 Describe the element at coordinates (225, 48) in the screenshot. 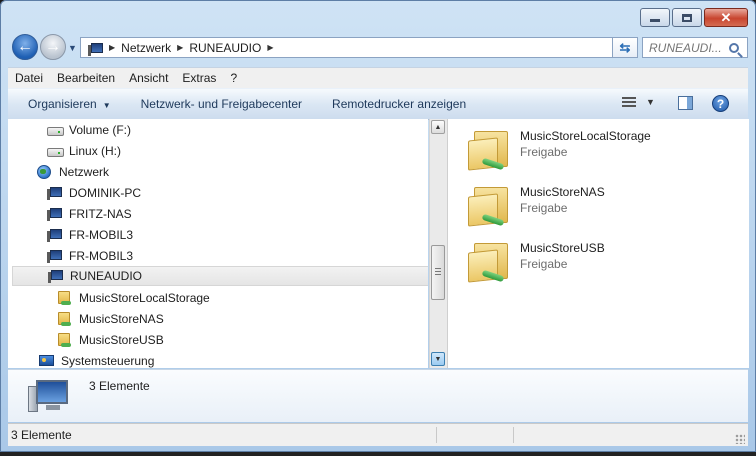

I see `breadcrumb-runeaudio: RUNEAUDIO` at that location.